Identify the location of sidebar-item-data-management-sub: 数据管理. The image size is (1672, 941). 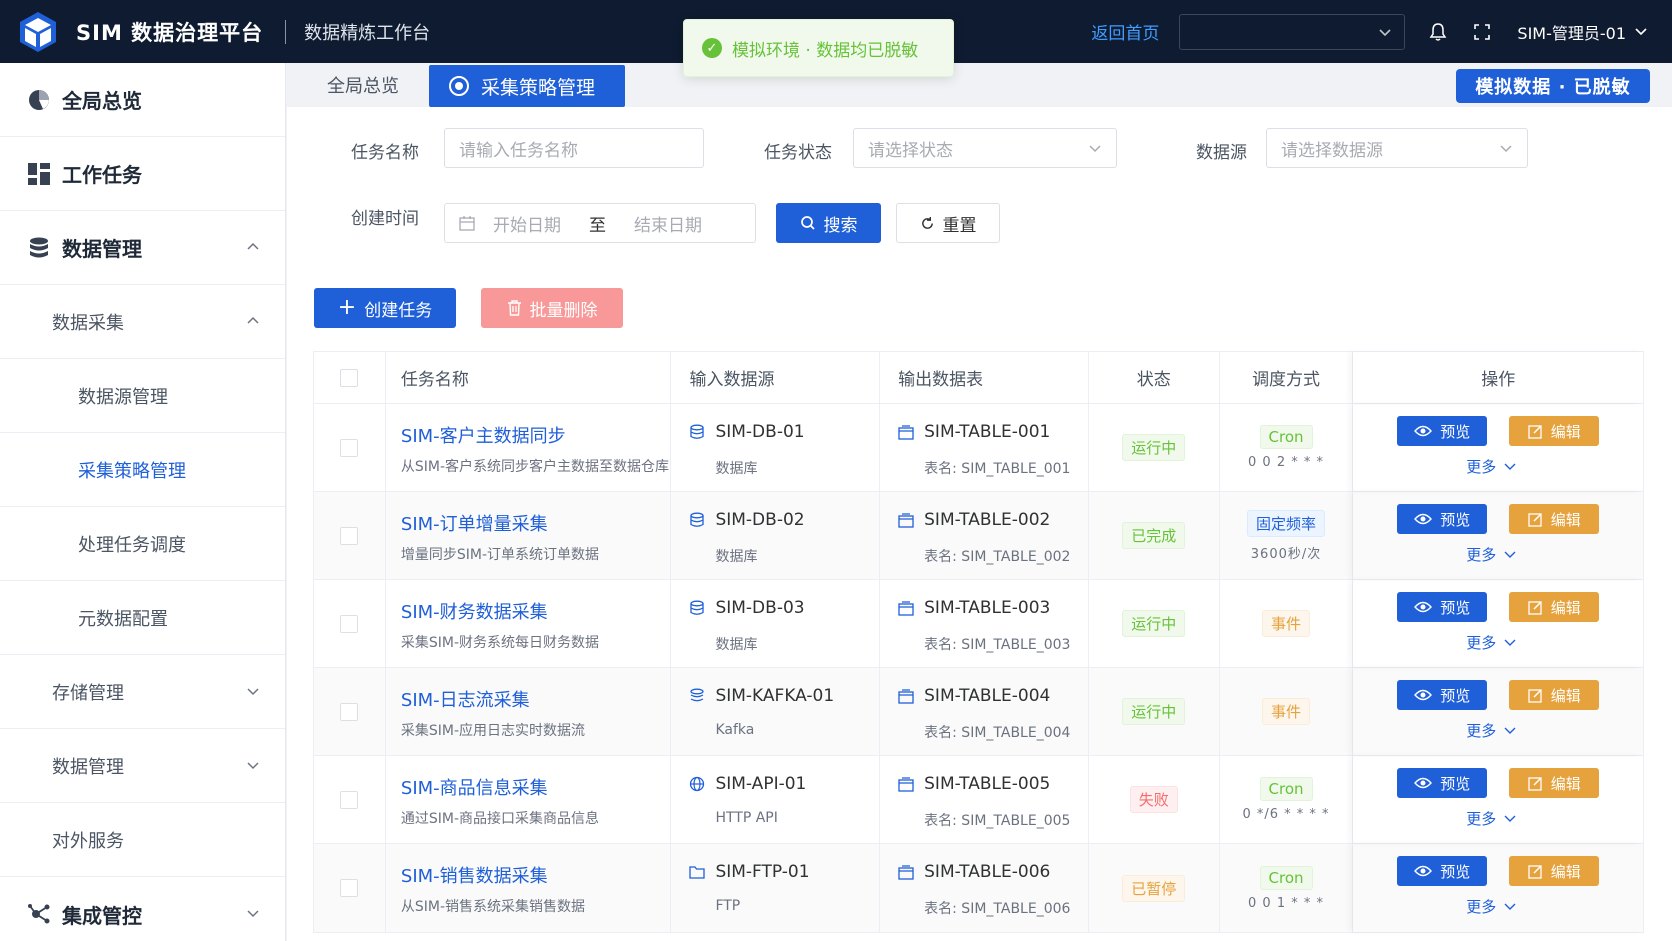
(142, 766).